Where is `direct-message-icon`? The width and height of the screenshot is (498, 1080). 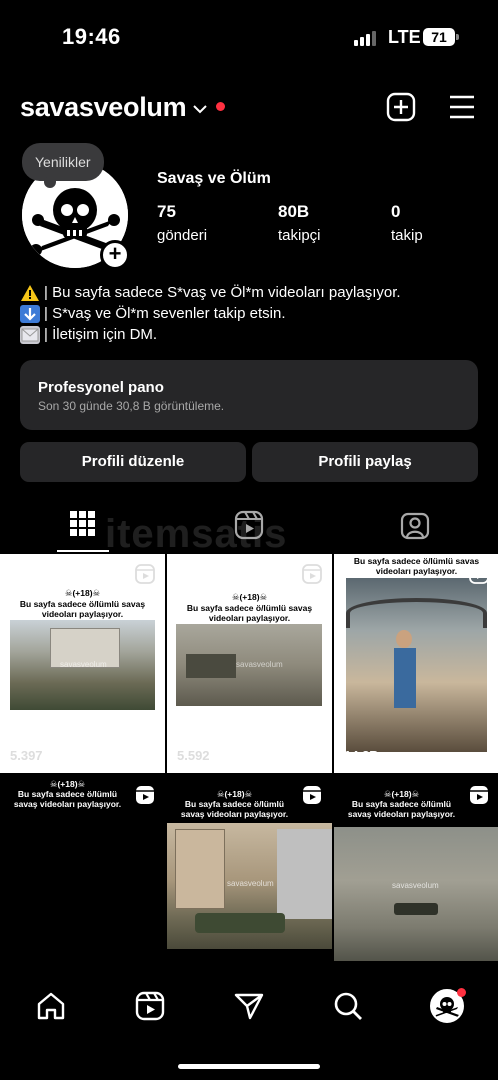
direct-message-icon is located at coordinates (249, 1006).